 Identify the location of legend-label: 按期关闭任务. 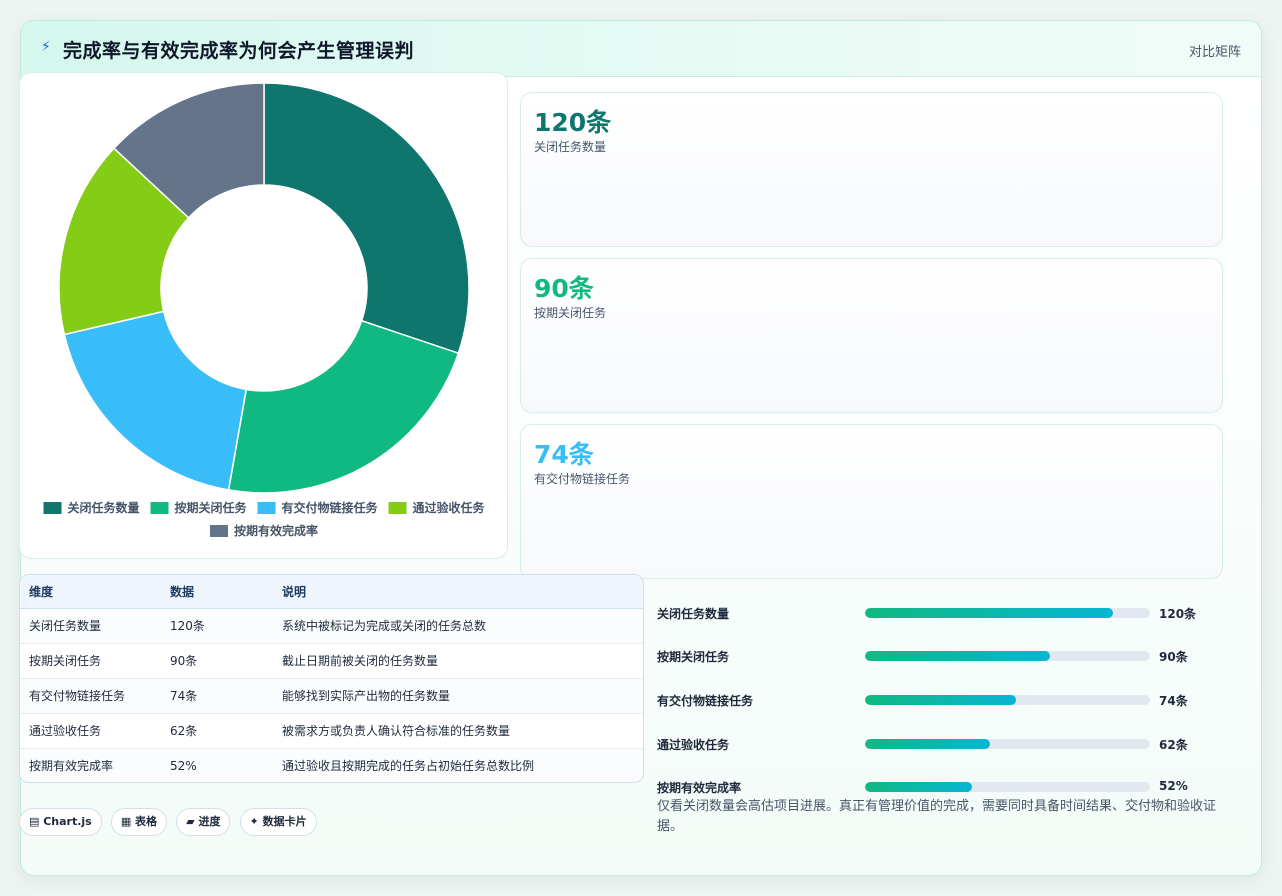
(210, 507).